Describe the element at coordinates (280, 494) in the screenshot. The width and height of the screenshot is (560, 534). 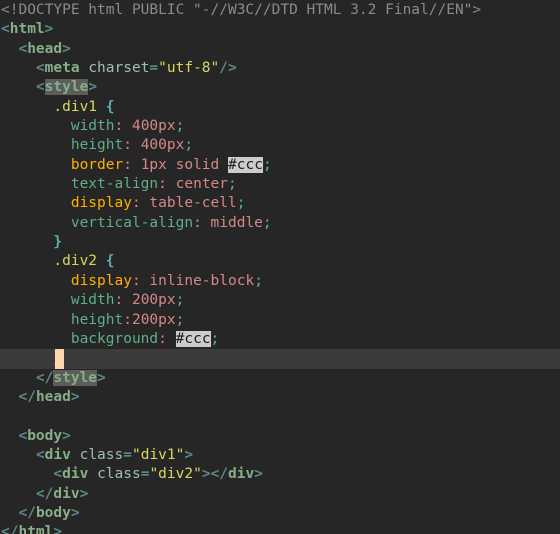
I see `code-line: </div>` at that location.